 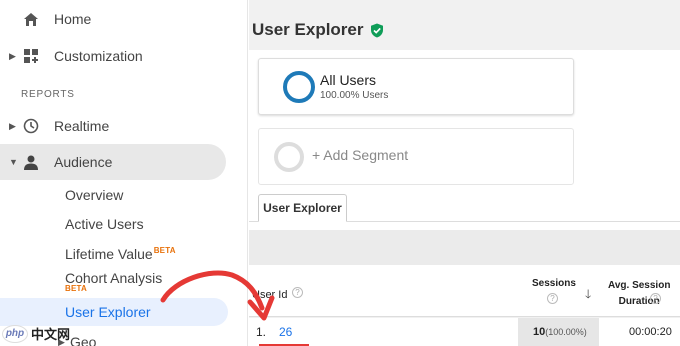 What do you see at coordinates (639, 285) in the screenshot?
I see `column-header-line: Avg. Session` at bounding box center [639, 285].